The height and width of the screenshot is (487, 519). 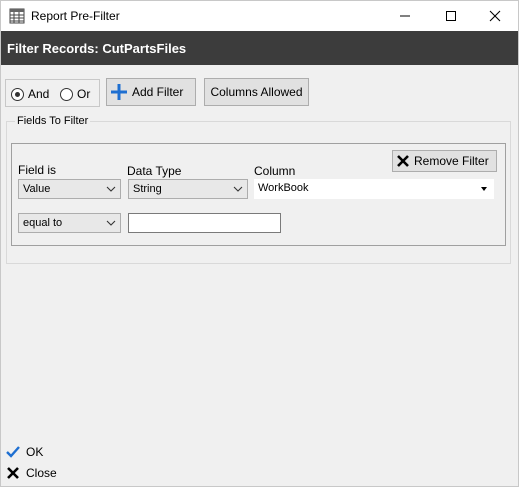 What do you see at coordinates (484, 189) in the screenshot?
I see `dropdown-arrow-icon` at bounding box center [484, 189].